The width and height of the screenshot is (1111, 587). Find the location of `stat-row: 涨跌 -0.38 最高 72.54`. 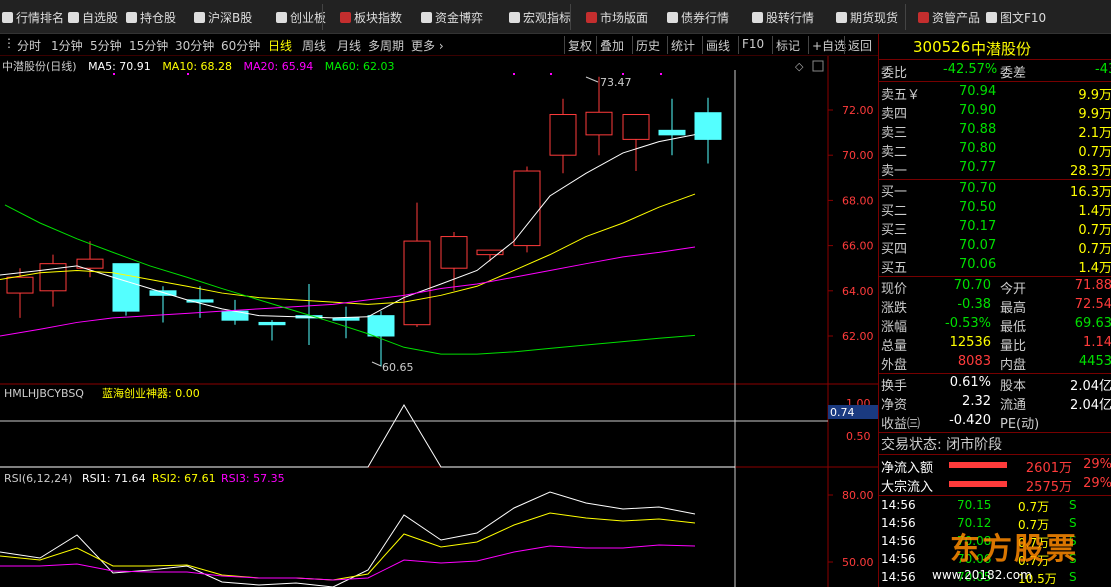

stat-row: 涨跌 -0.38 最高 72.54 is located at coordinates (995, 306).